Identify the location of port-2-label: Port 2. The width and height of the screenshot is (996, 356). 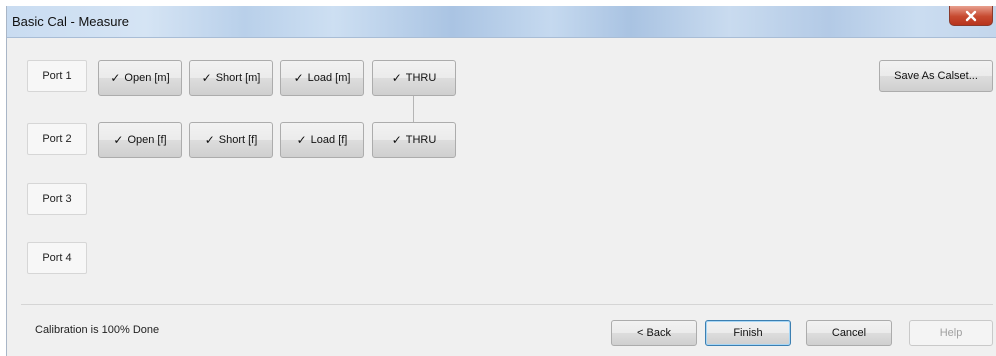
(57, 139).